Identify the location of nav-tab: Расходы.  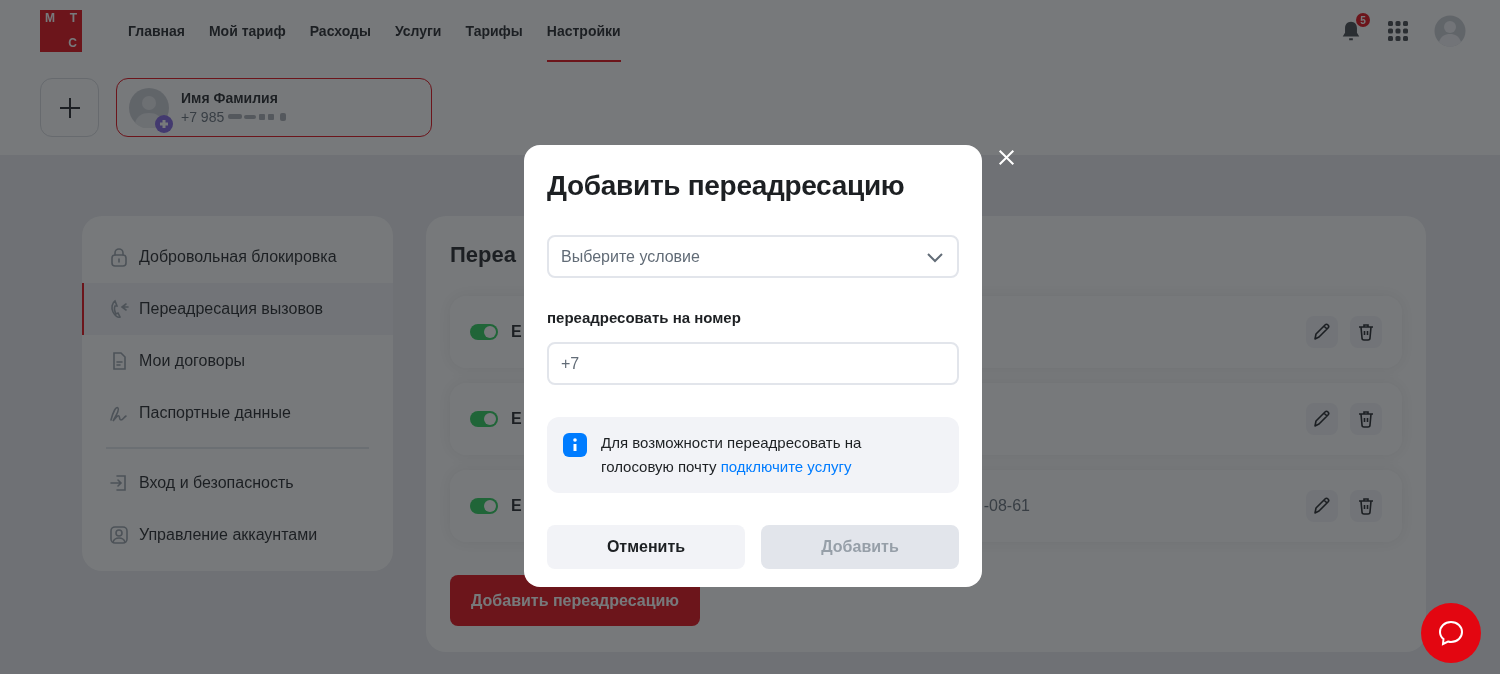
(340, 31).